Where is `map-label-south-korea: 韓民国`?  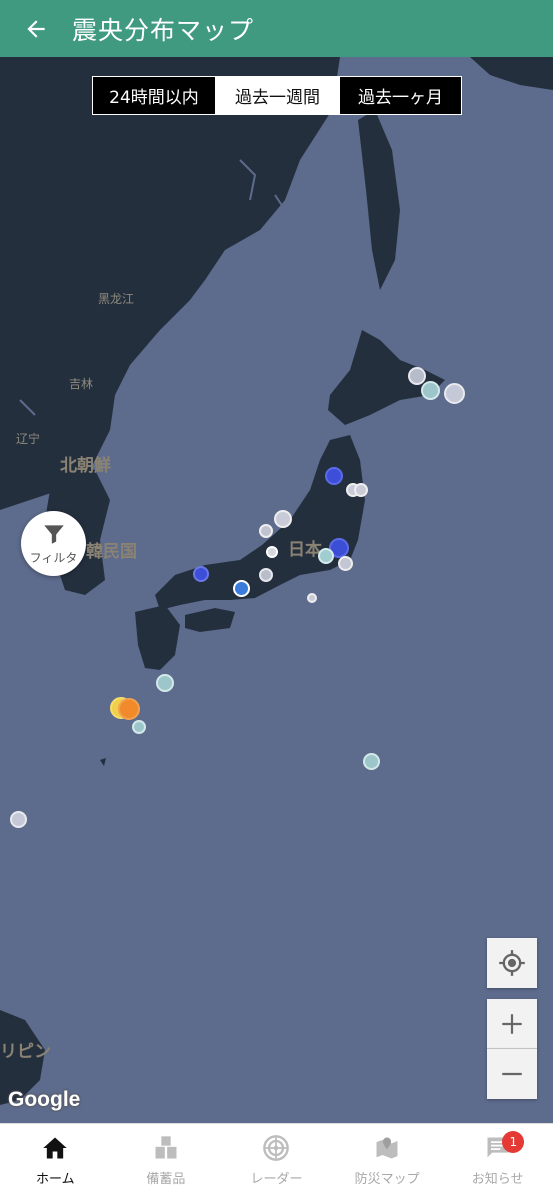 map-label-south-korea: 韓民国 is located at coordinates (111, 552).